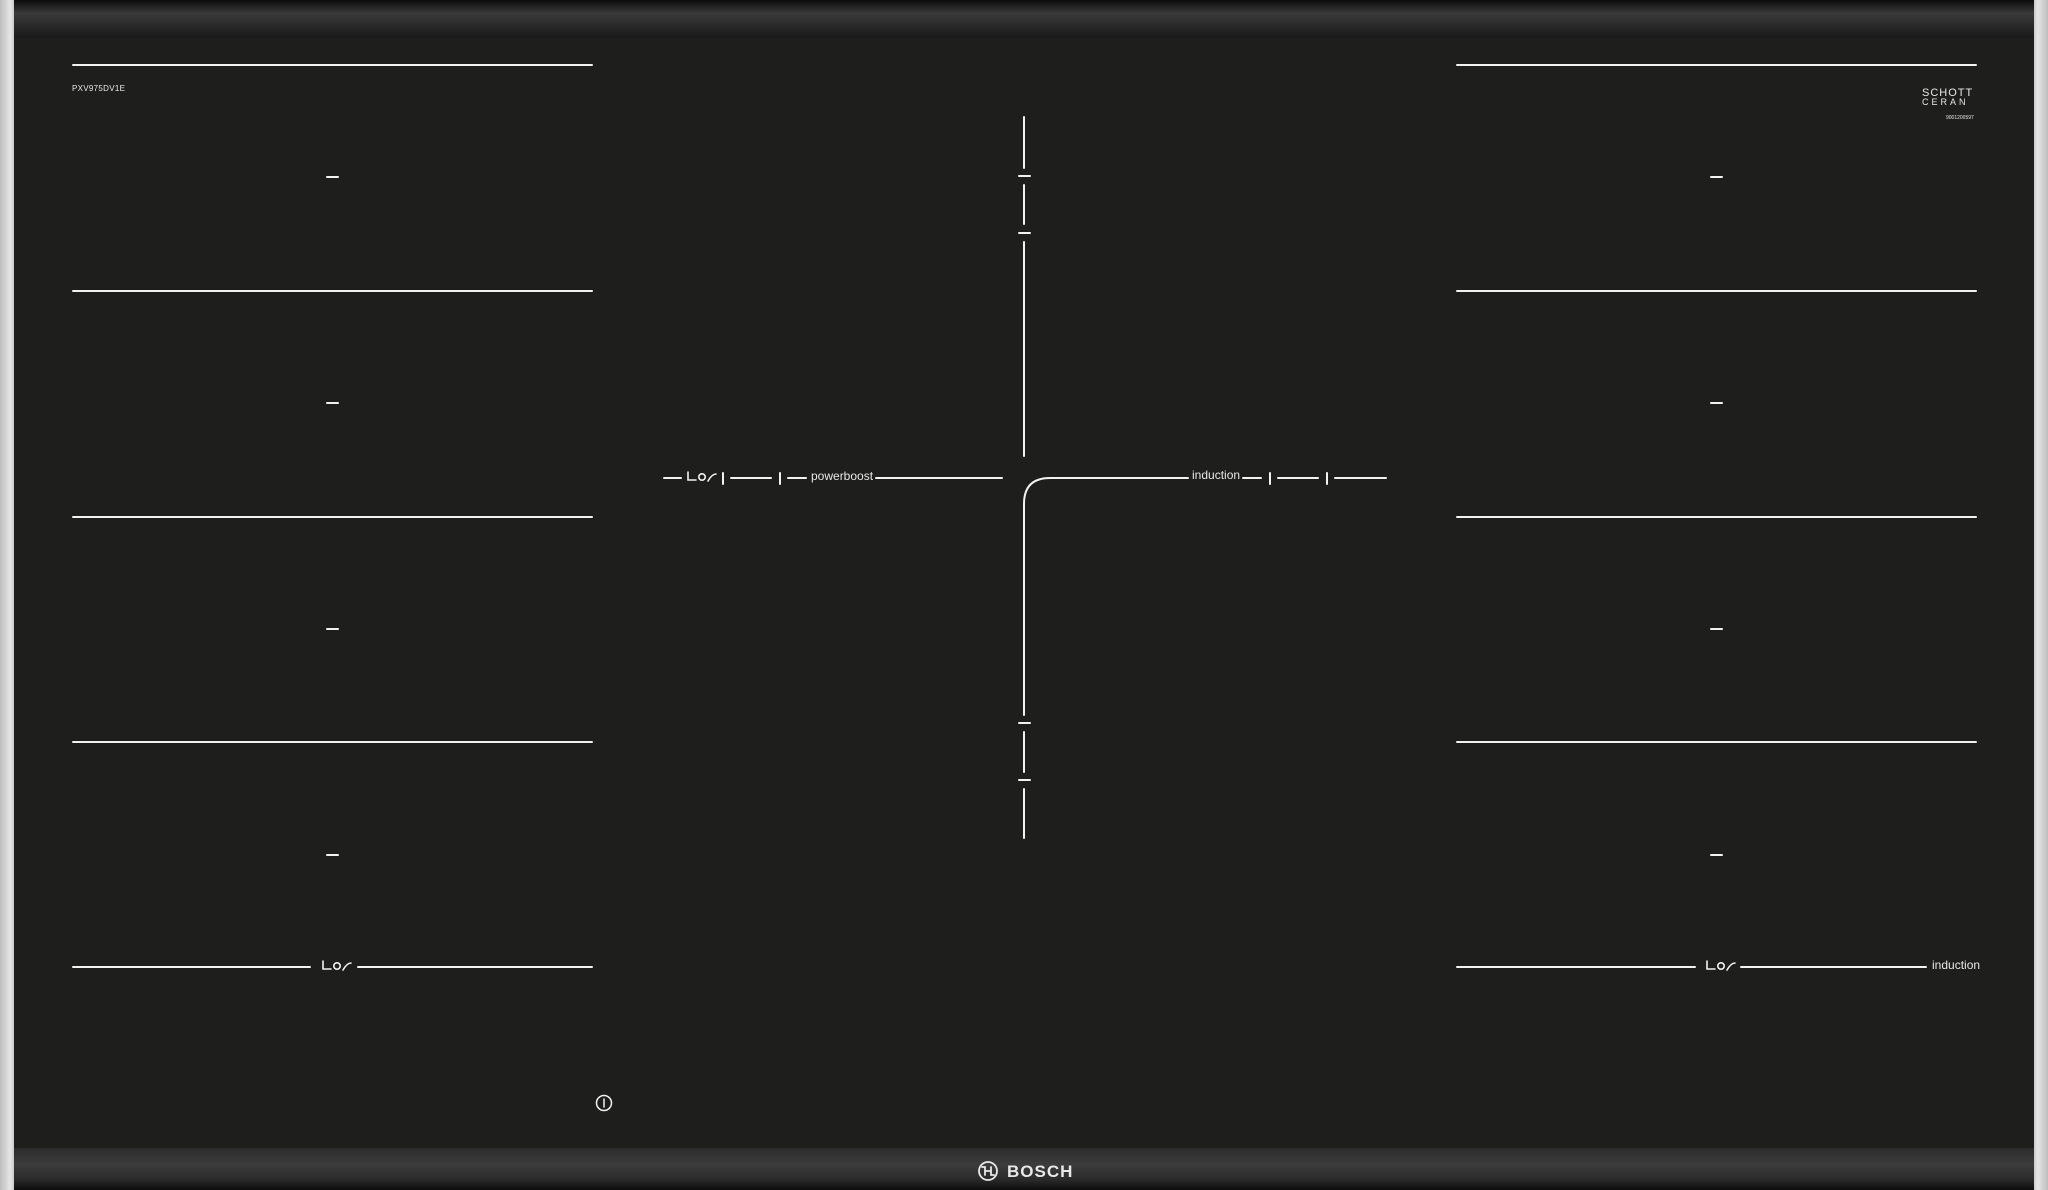 The image size is (2048, 1190). What do you see at coordinates (604, 1103) in the screenshot?
I see `info-icon` at bounding box center [604, 1103].